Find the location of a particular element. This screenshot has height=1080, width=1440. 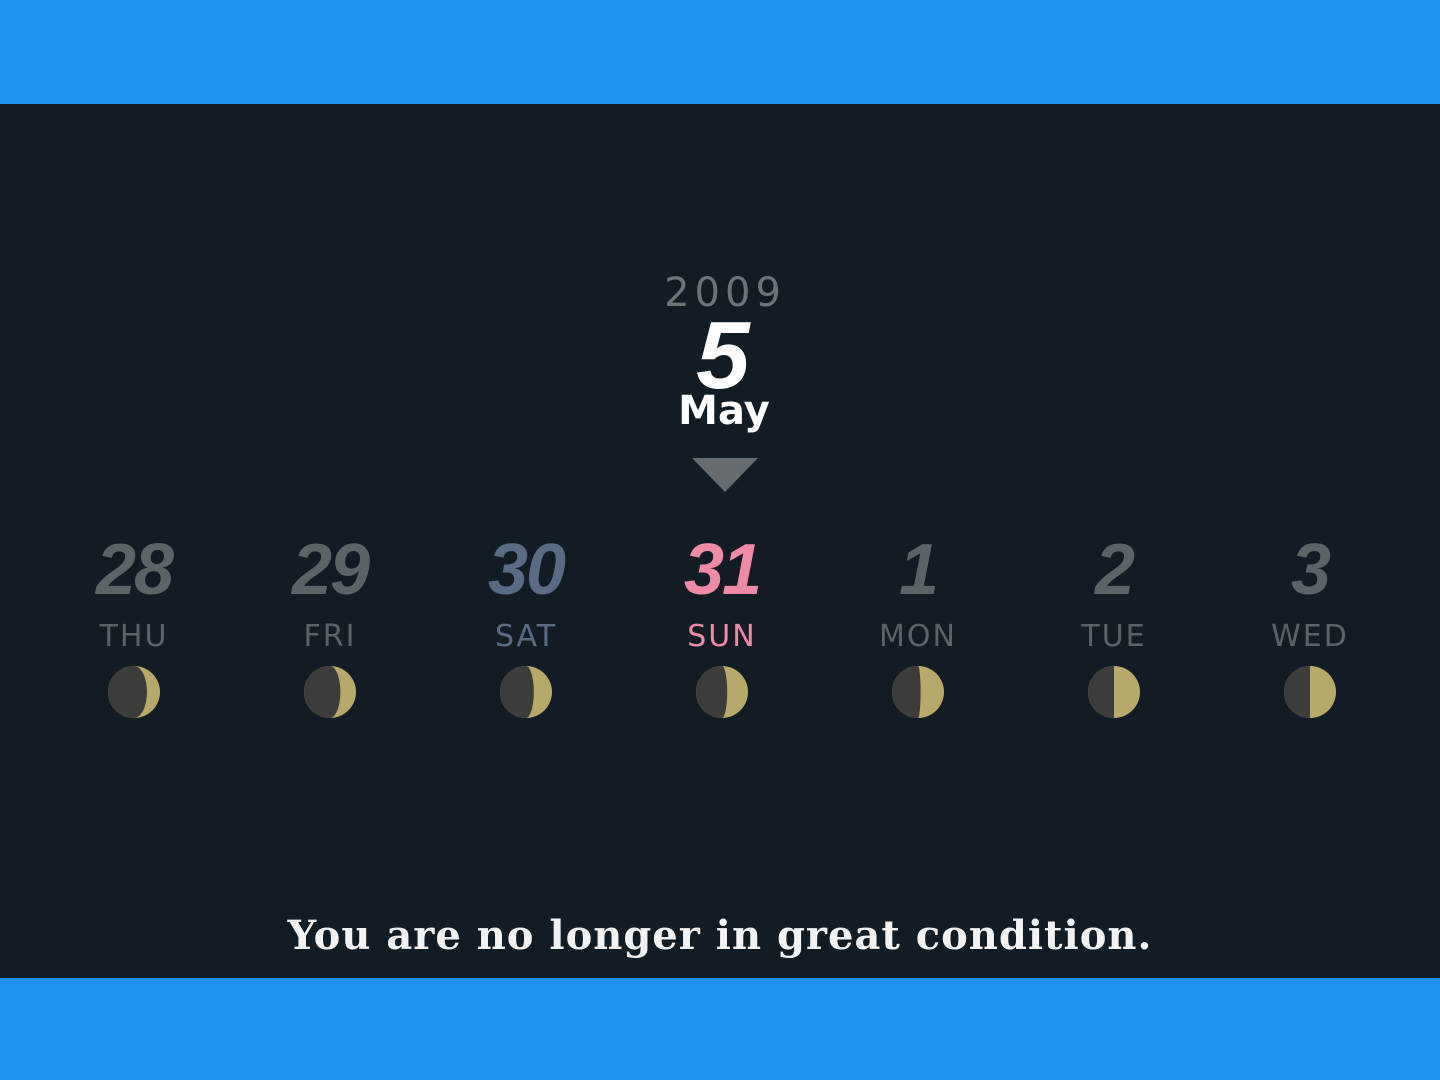

weekday-label: SAT is located at coordinates (526, 636).